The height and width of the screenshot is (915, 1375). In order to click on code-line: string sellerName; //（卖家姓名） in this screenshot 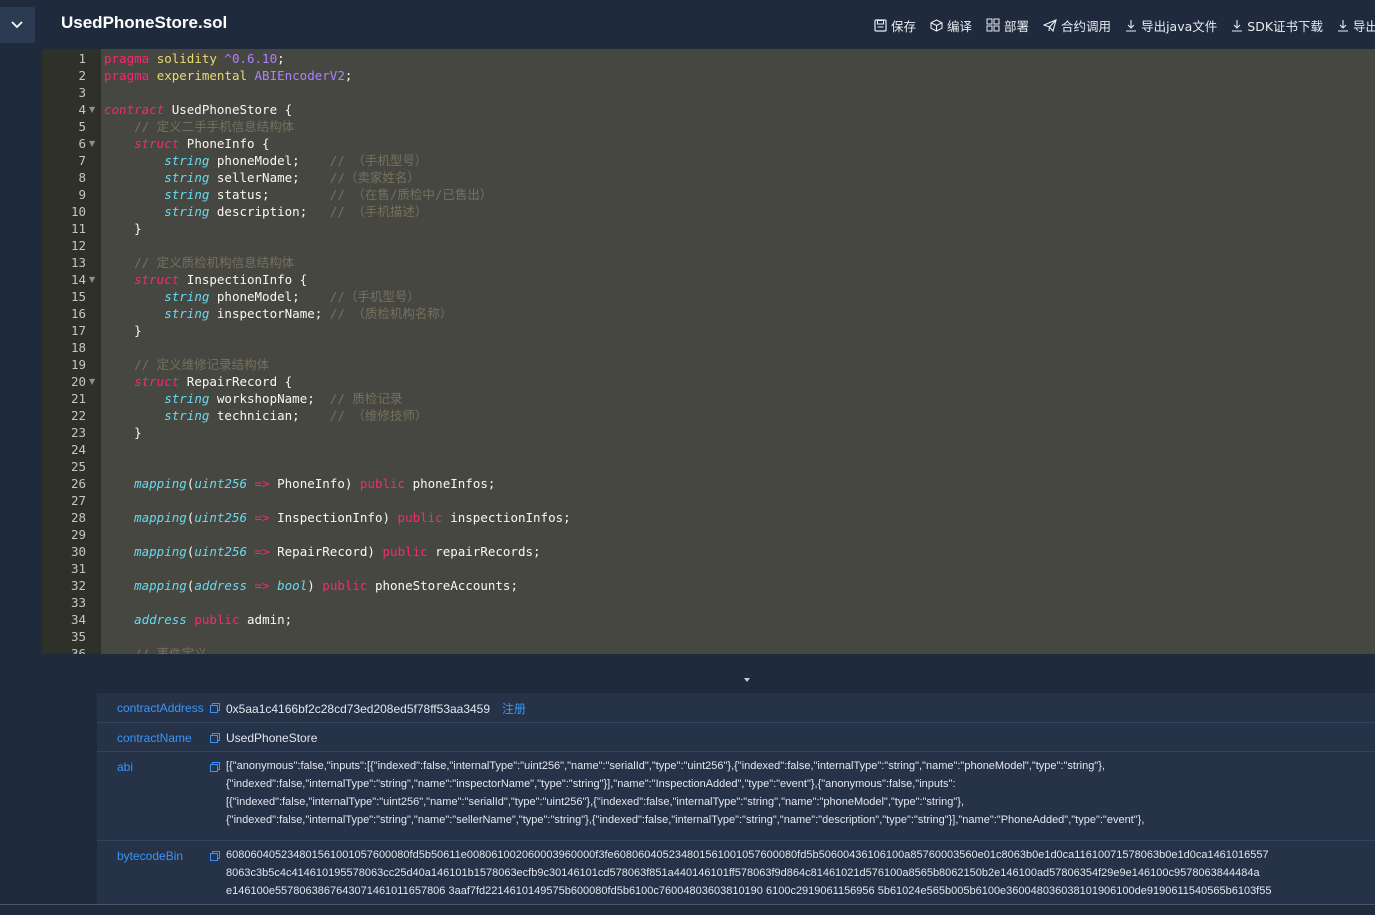, I will do `click(262, 177)`.